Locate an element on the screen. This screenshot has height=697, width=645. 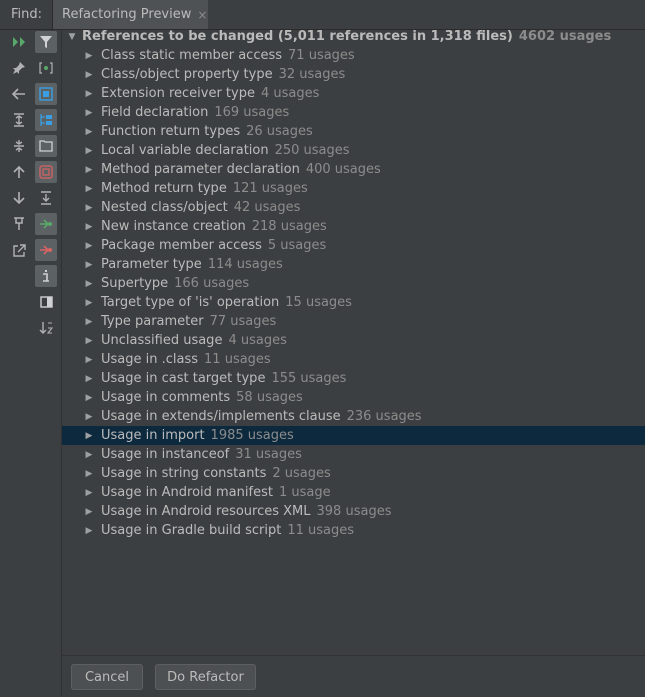
add-to-scope-icon is located at coordinates (46, 224).